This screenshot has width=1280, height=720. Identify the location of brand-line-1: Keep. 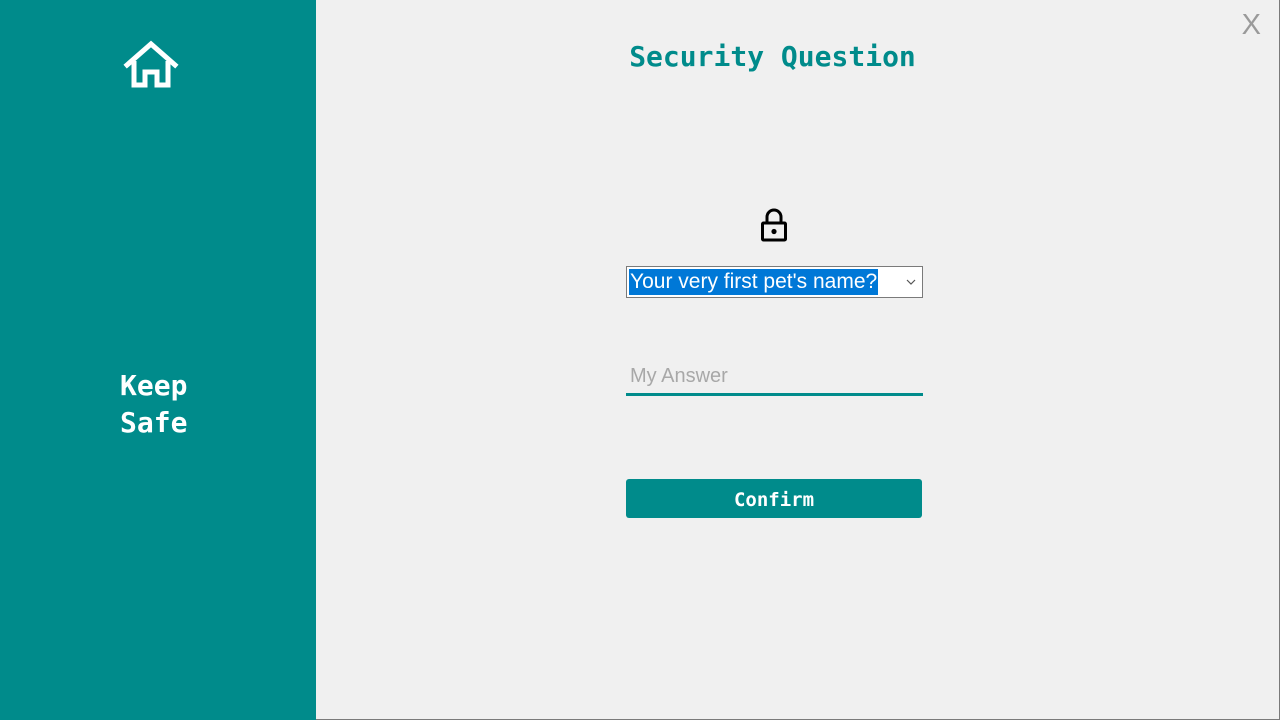
(154, 385).